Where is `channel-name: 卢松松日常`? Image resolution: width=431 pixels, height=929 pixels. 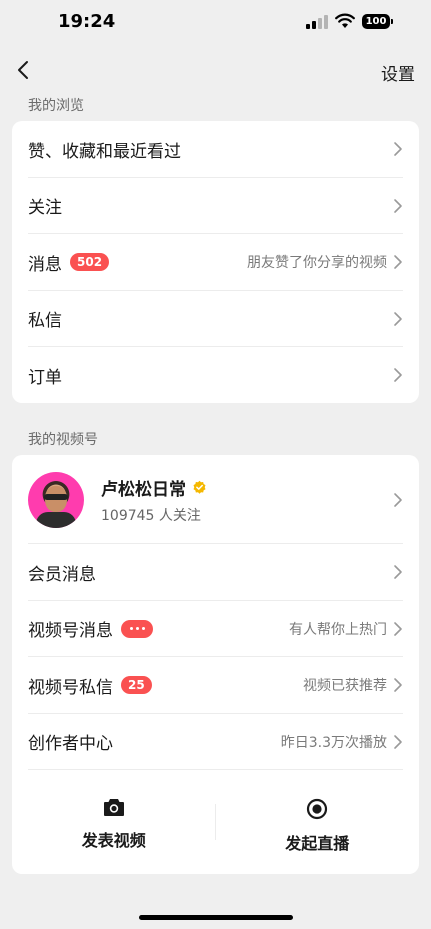 channel-name: 卢松松日常 is located at coordinates (143, 489).